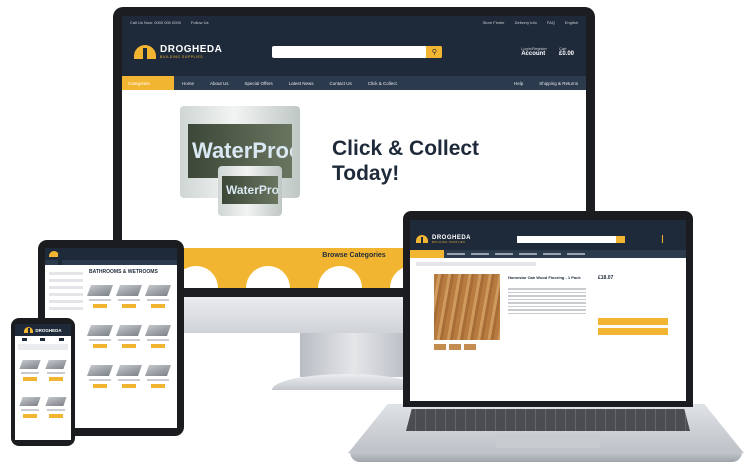  What do you see at coordinates (544, 277) in the screenshot?
I see `product-title: Homestar Oak Wood Flooring - 1 Pack` at bounding box center [544, 277].